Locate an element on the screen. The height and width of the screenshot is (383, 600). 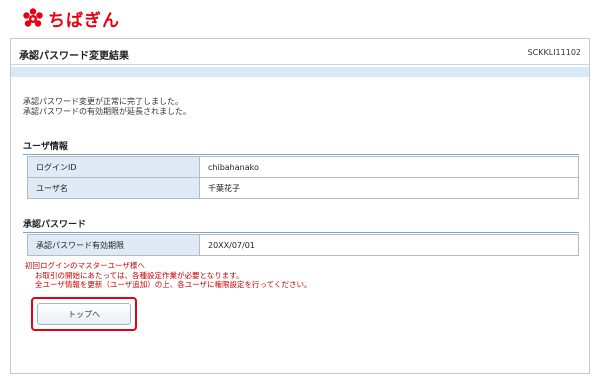
brand-logo-text: ちばぎん is located at coordinates (84, 21).